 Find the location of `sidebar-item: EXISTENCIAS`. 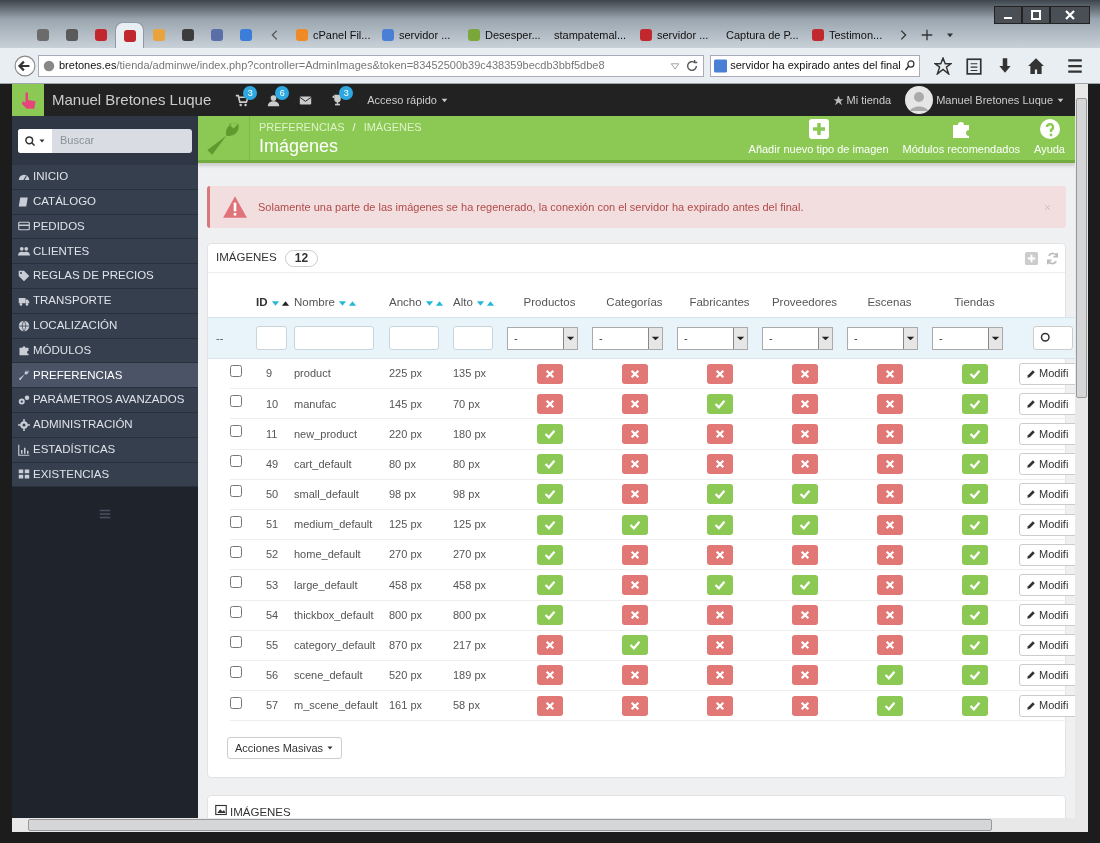

sidebar-item: EXISTENCIAS is located at coordinates (105, 475).